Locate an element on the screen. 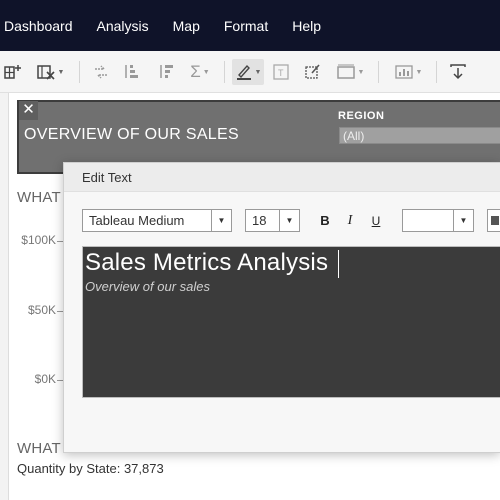  font-family-value: Tableau Medium is located at coordinates (137, 220).